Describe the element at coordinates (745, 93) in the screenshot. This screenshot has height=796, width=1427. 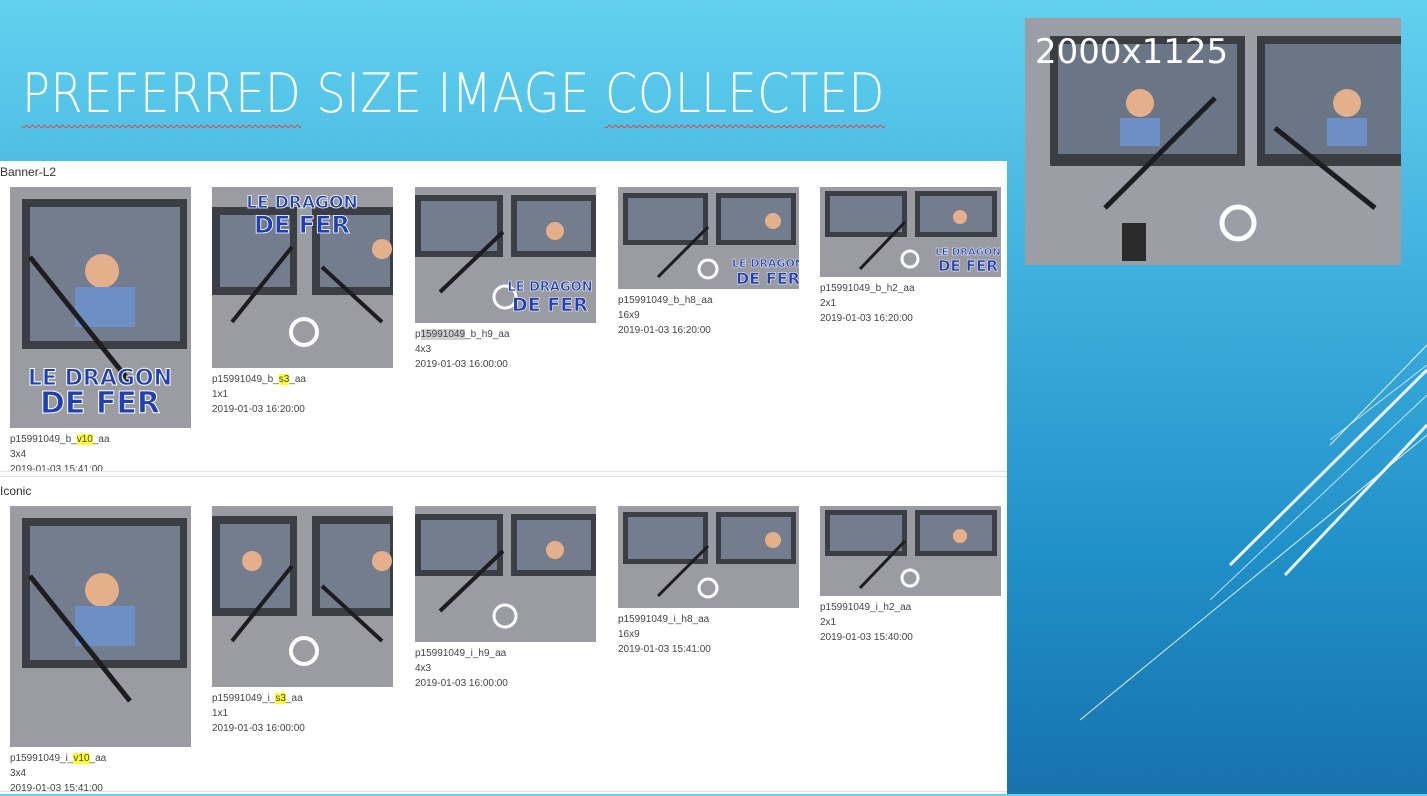
I see `title-word-collected: COLLECTED` at that location.